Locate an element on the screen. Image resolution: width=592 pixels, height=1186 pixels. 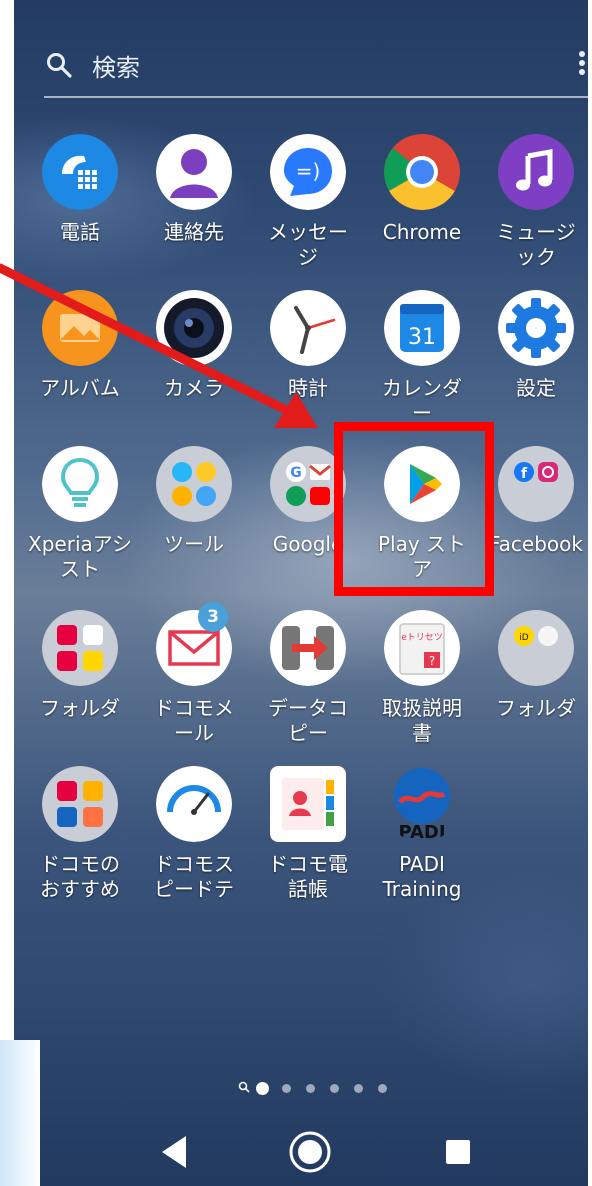
app-label: ドコモメ ール is located at coordinates (194, 720).